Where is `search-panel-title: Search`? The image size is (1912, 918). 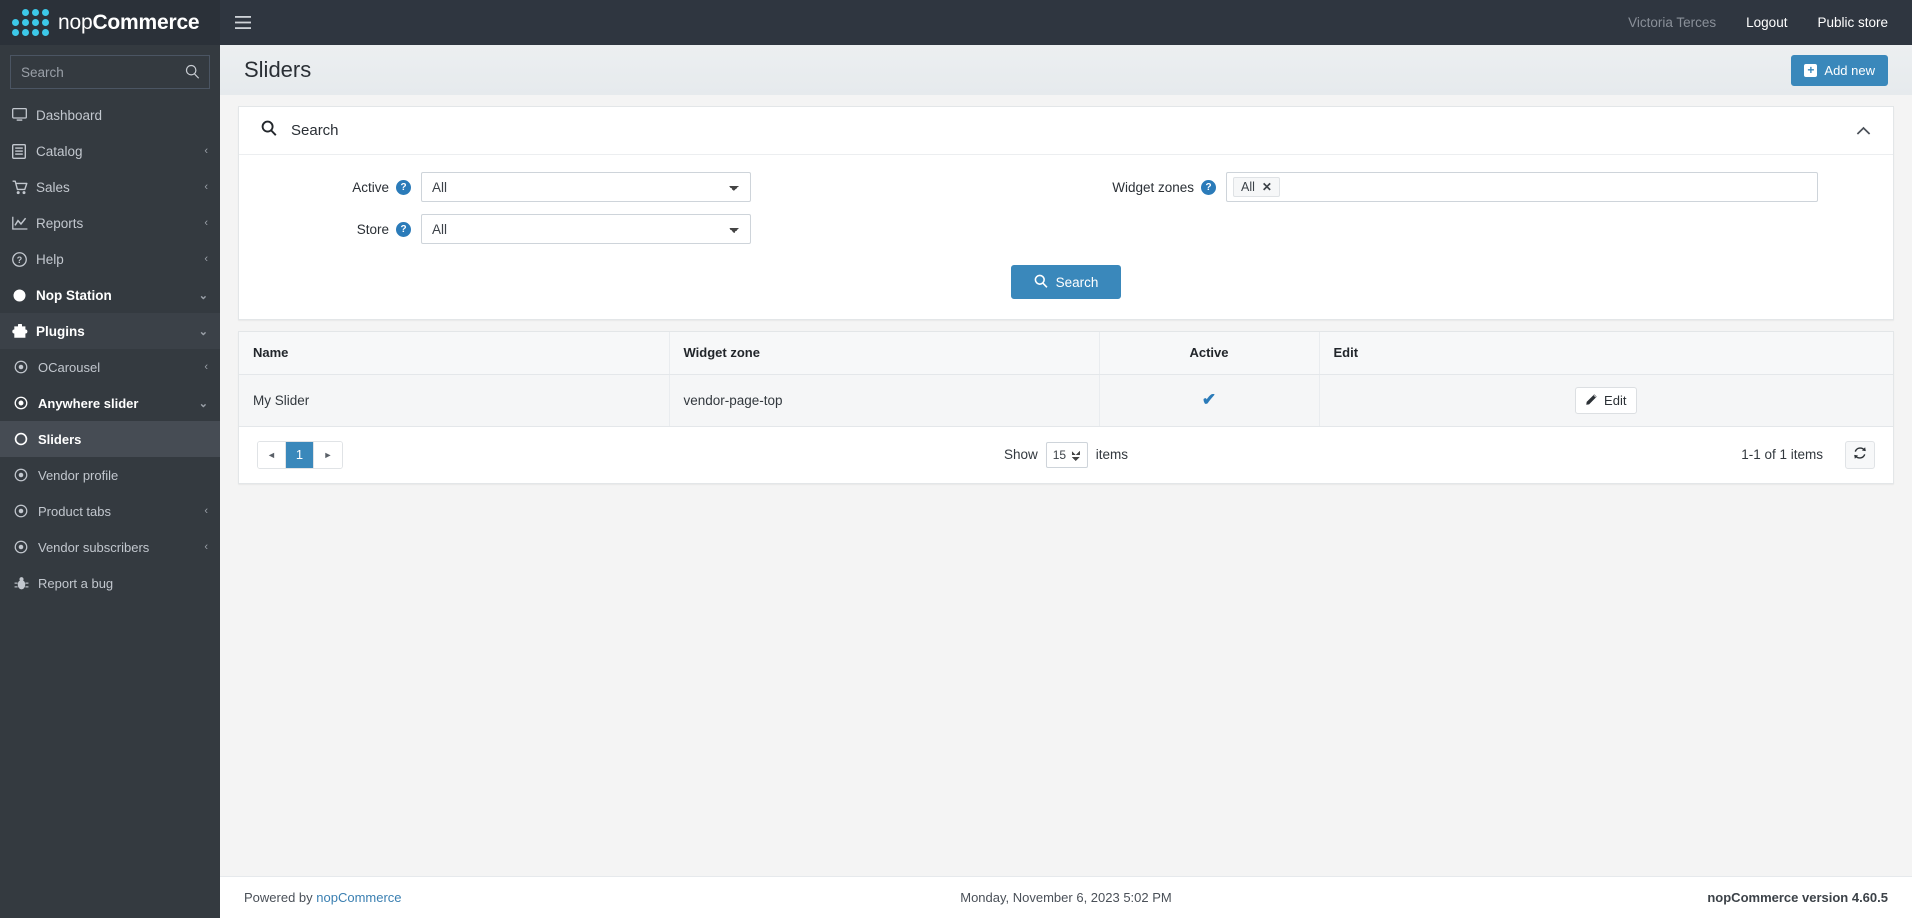 search-panel-title: Search is located at coordinates (315, 130).